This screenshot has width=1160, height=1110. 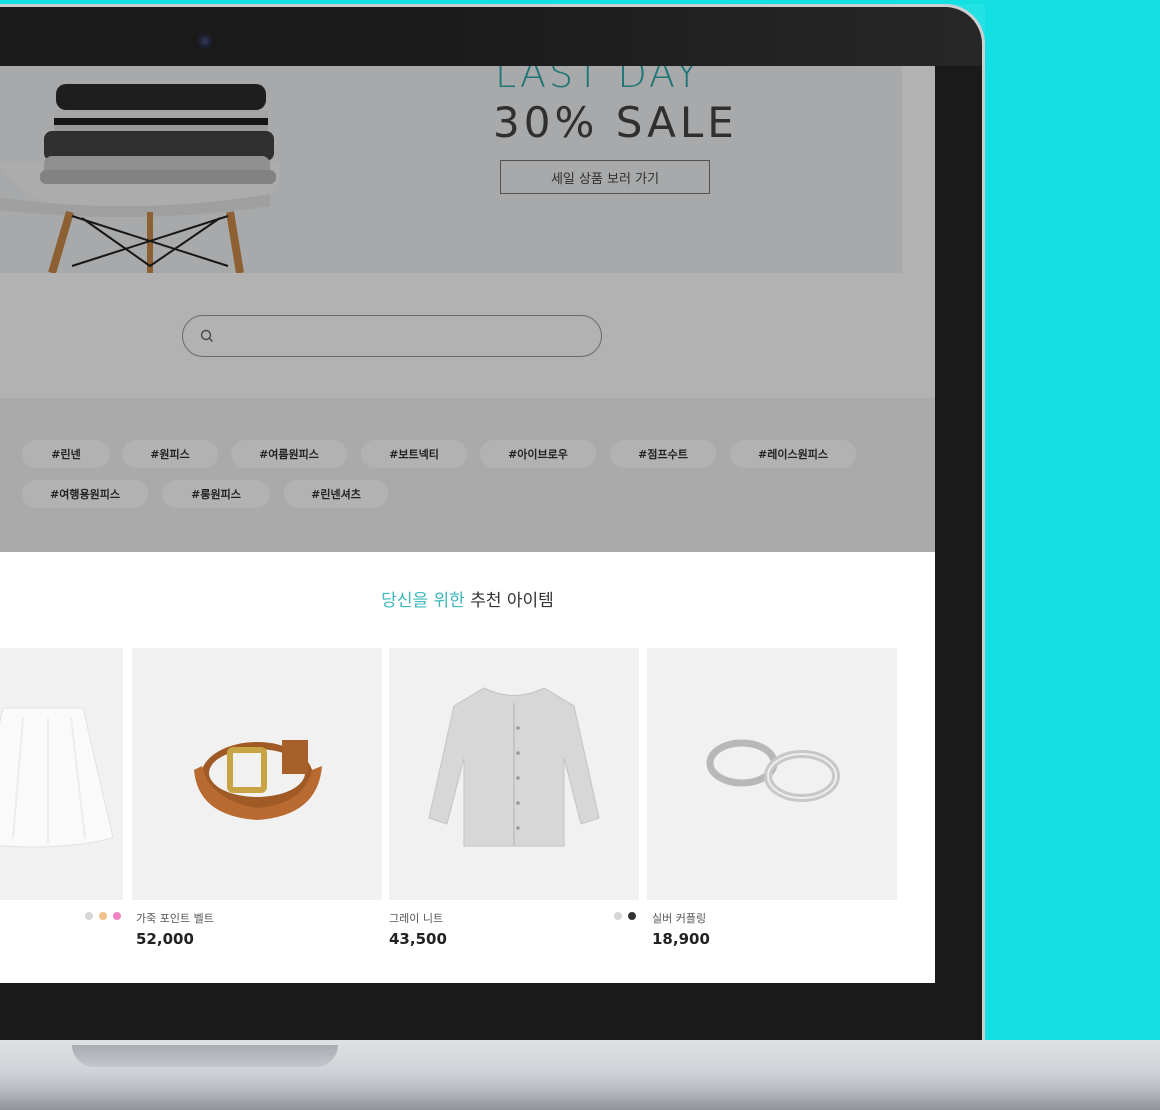 I want to click on product-card-cardigan, so click(x=514, y=774).